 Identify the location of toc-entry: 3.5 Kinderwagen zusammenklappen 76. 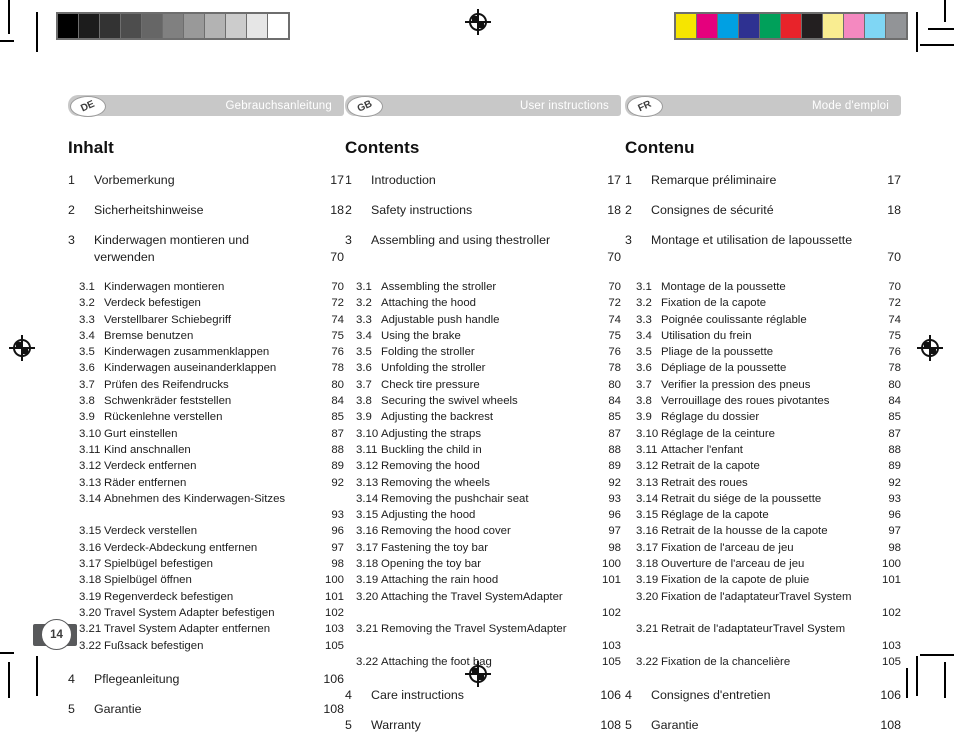
(206, 352).